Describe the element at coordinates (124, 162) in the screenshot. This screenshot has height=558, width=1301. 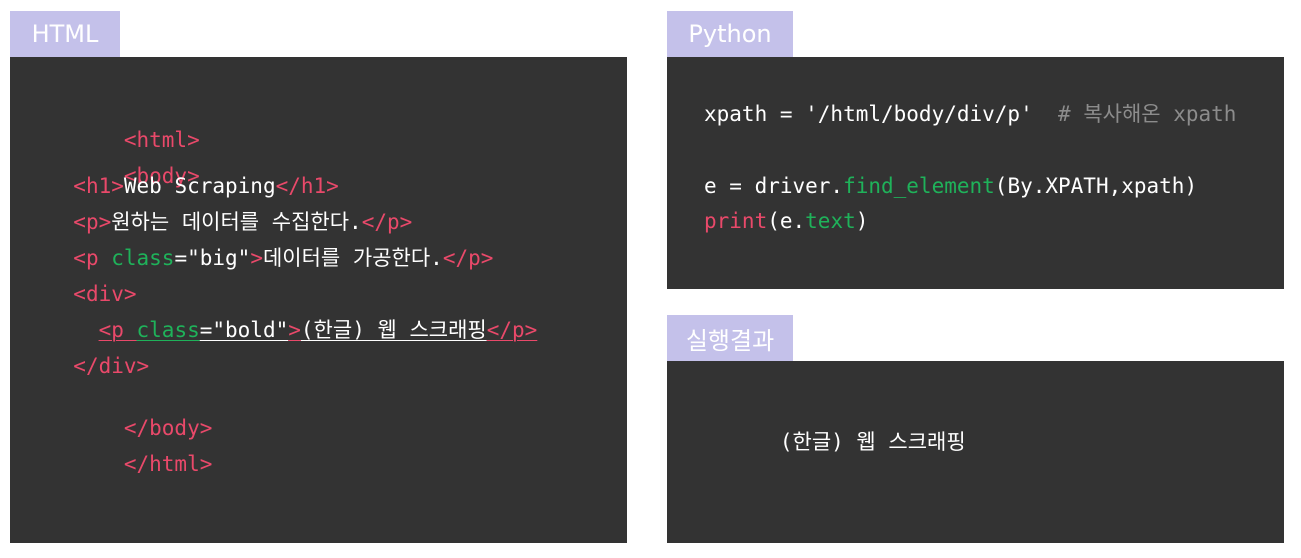
I see `code-line: <body>` at that location.